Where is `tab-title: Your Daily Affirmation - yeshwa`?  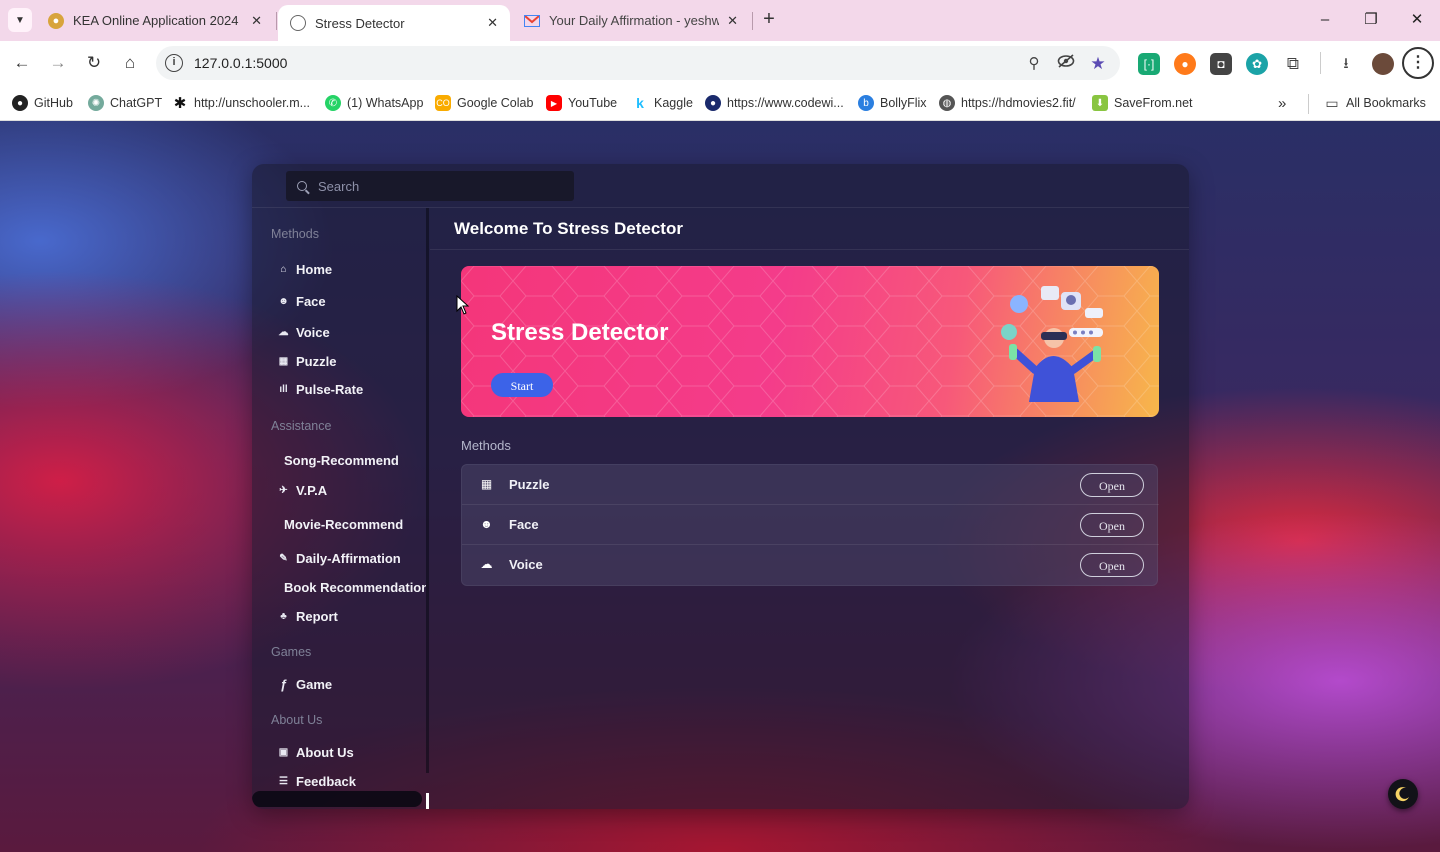 tab-title: Your Daily Affirmation - yeshwa is located at coordinates (634, 20).